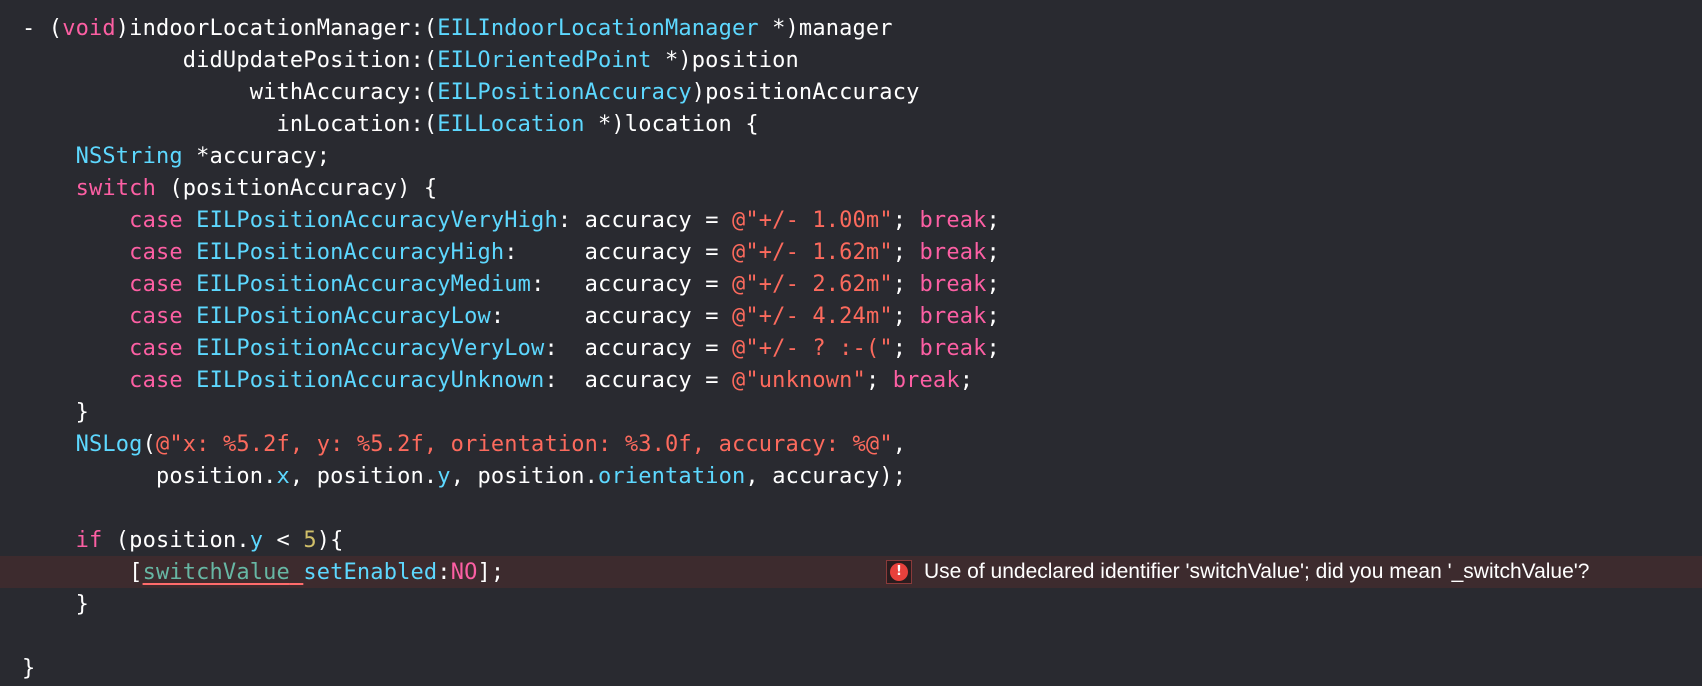 Image resolution: width=1702 pixels, height=686 pixels. What do you see at coordinates (725, 60) in the screenshot?
I see `code-token: *)position` at bounding box center [725, 60].